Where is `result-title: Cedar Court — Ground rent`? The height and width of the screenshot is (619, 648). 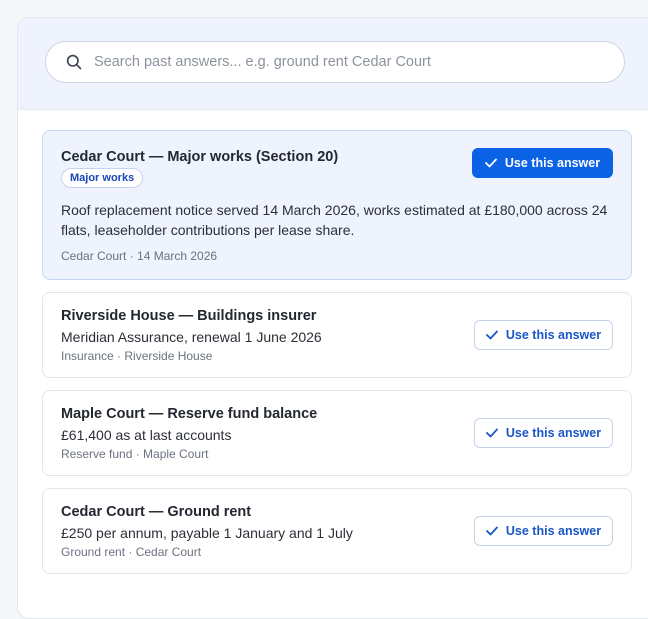
result-title: Cedar Court — Ground rent is located at coordinates (156, 512).